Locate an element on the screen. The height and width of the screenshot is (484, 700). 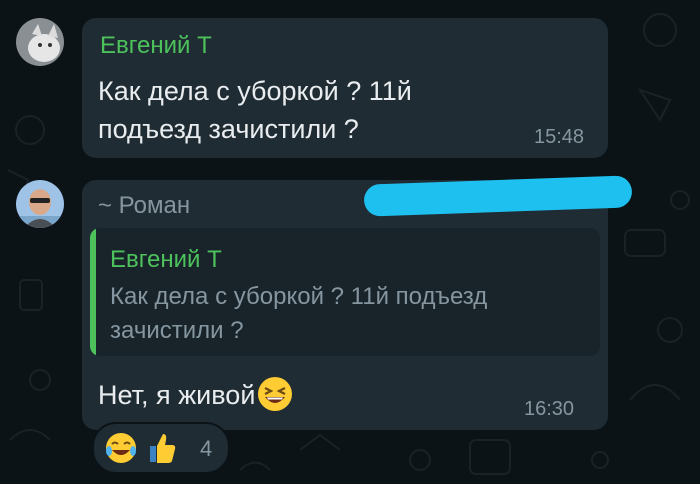
avatar-evgeny is located at coordinates (40, 42).